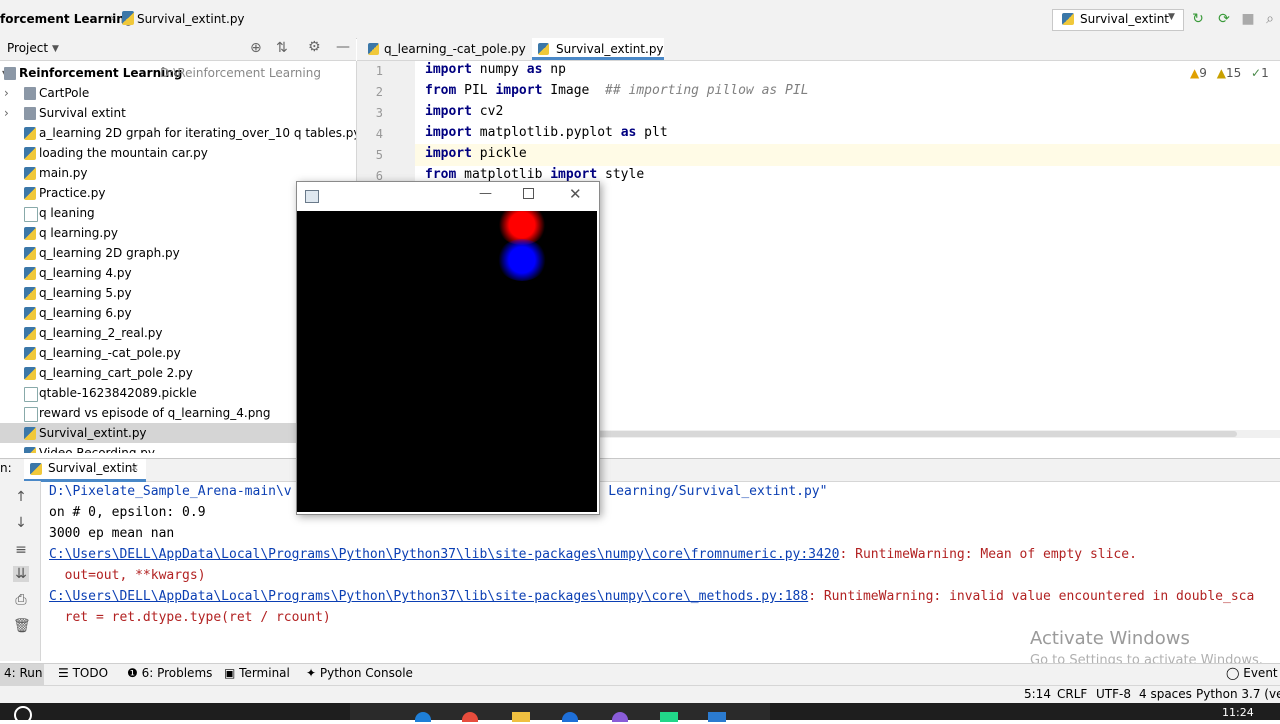 The height and width of the screenshot is (724, 1280). What do you see at coordinates (93, 468) in the screenshot?
I see `run-tab-label: Survival_extint` at bounding box center [93, 468].